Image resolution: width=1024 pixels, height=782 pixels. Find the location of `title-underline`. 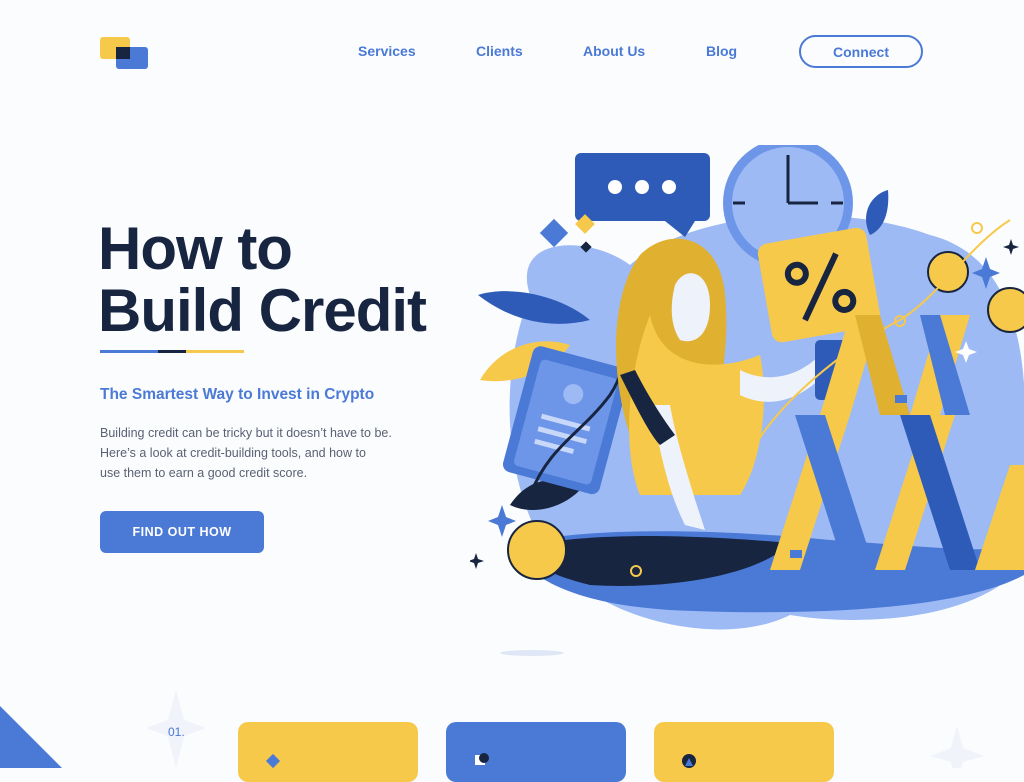

title-underline is located at coordinates (172, 351).